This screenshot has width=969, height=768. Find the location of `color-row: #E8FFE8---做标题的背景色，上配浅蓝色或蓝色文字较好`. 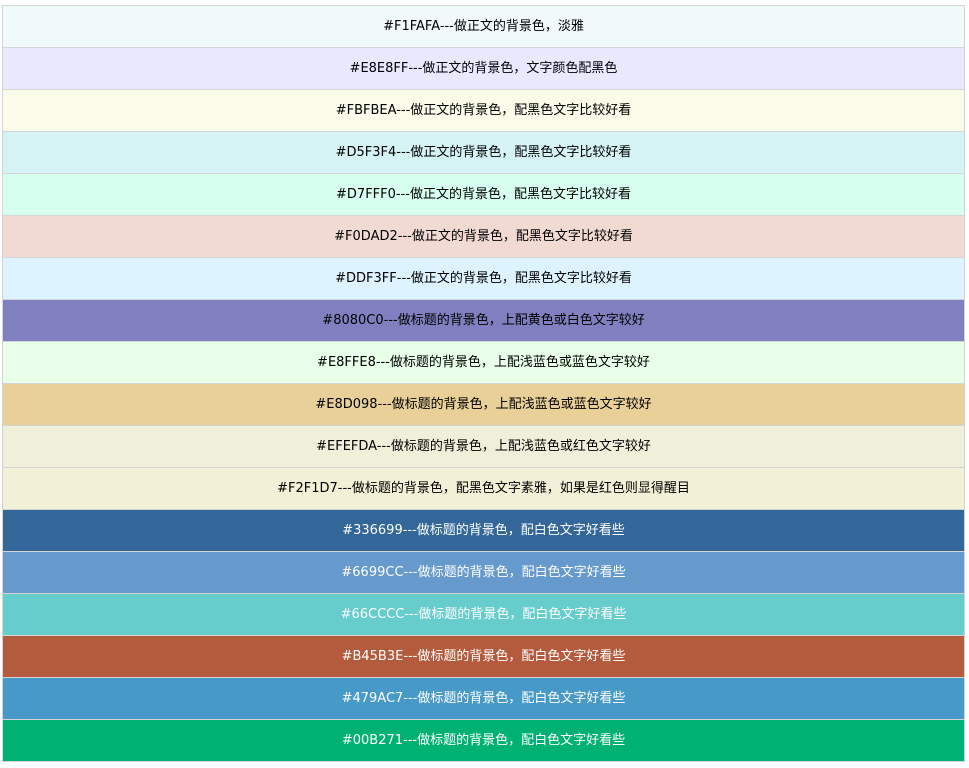

color-row: #E8FFE8---做标题的背景色，上配浅蓝色或蓝色文字较好 is located at coordinates (483, 362).